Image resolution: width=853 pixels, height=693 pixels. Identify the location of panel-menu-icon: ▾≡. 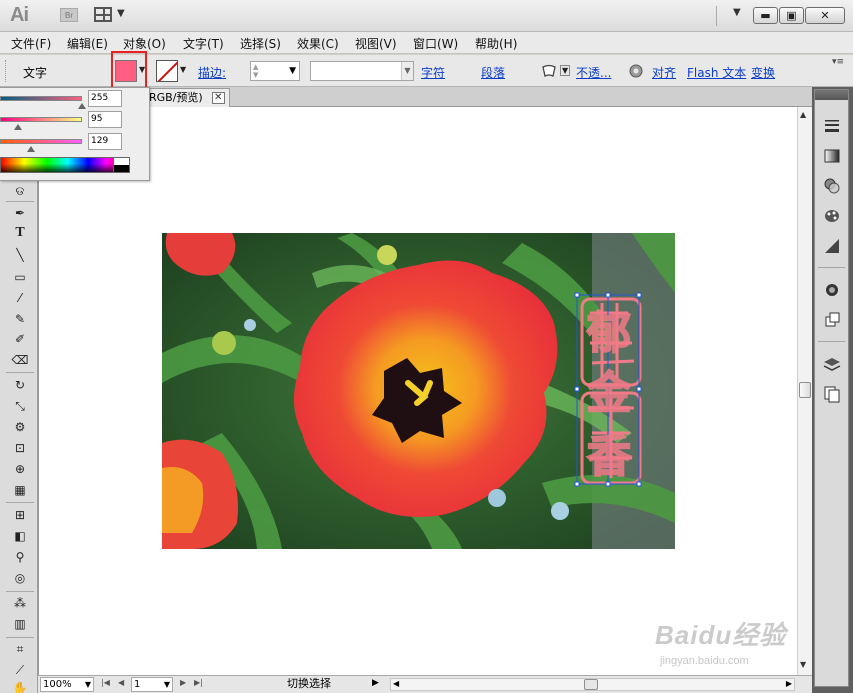
(838, 62).